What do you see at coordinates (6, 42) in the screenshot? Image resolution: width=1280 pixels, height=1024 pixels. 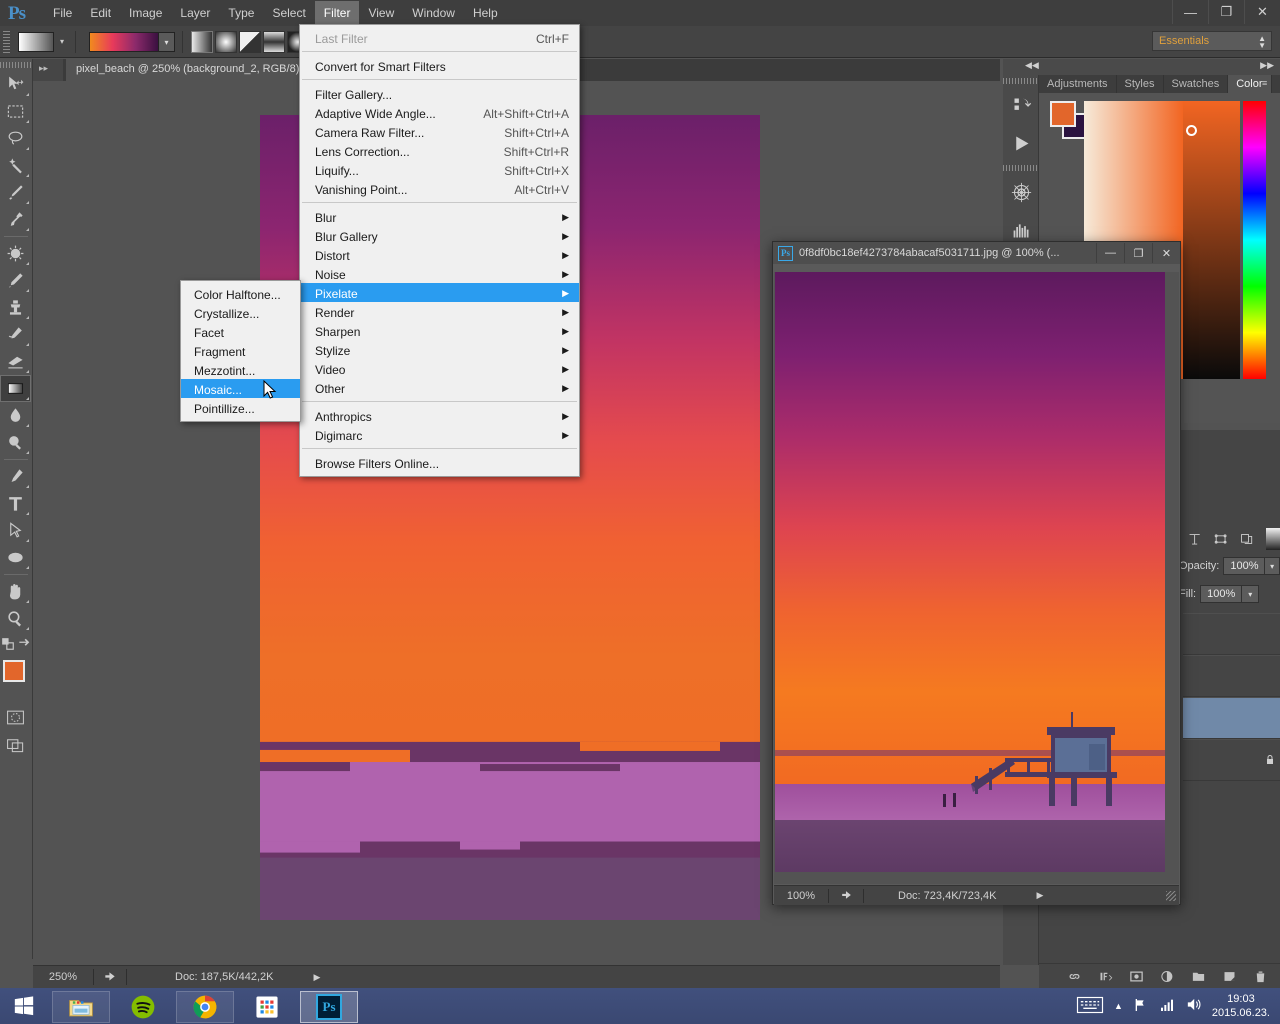 I see `options-bar-grip` at bounding box center [6, 42].